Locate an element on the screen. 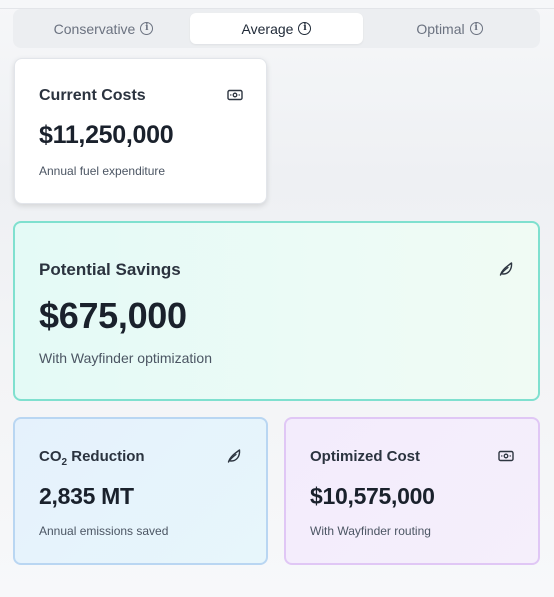 This screenshot has width=554, height=597. card-title: Current Costs is located at coordinates (92, 95).